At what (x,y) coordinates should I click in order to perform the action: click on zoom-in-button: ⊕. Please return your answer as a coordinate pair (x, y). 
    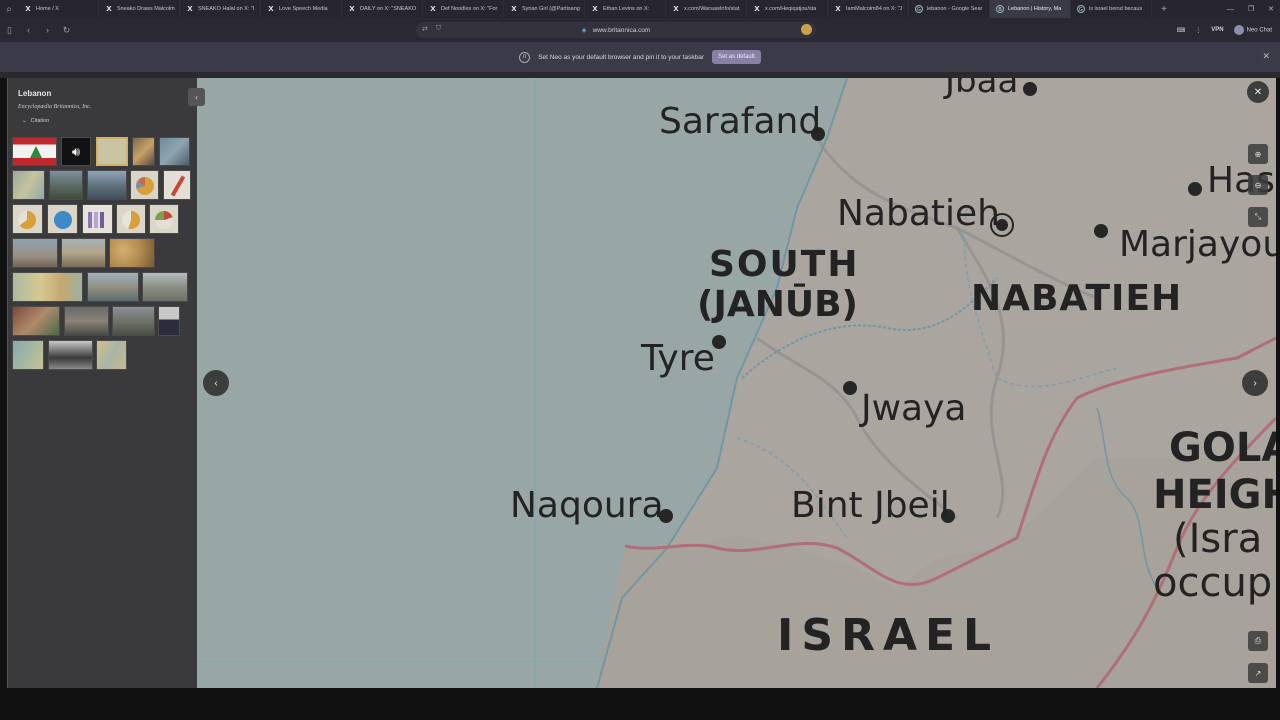
    Looking at the image, I should click on (1258, 154).